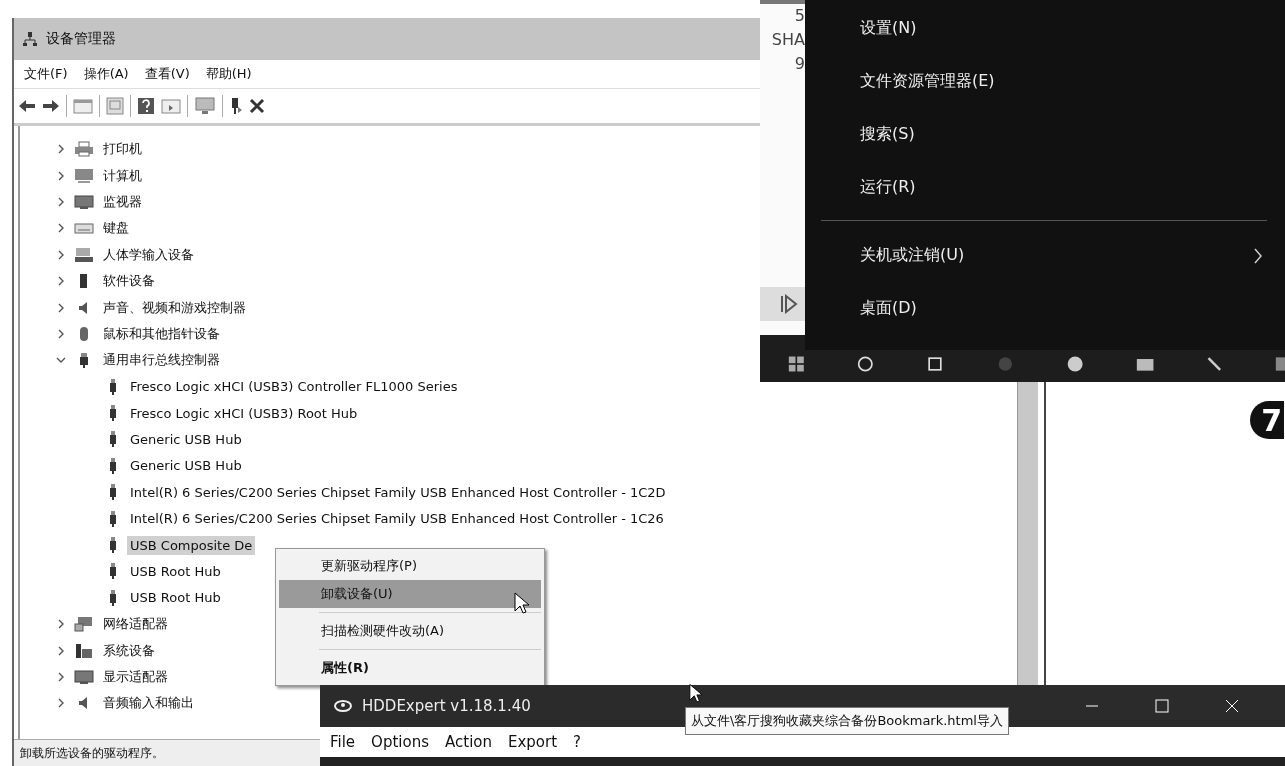  Describe the element at coordinates (468, 742) in the screenshot. I see `menu-item: Action` at that location.